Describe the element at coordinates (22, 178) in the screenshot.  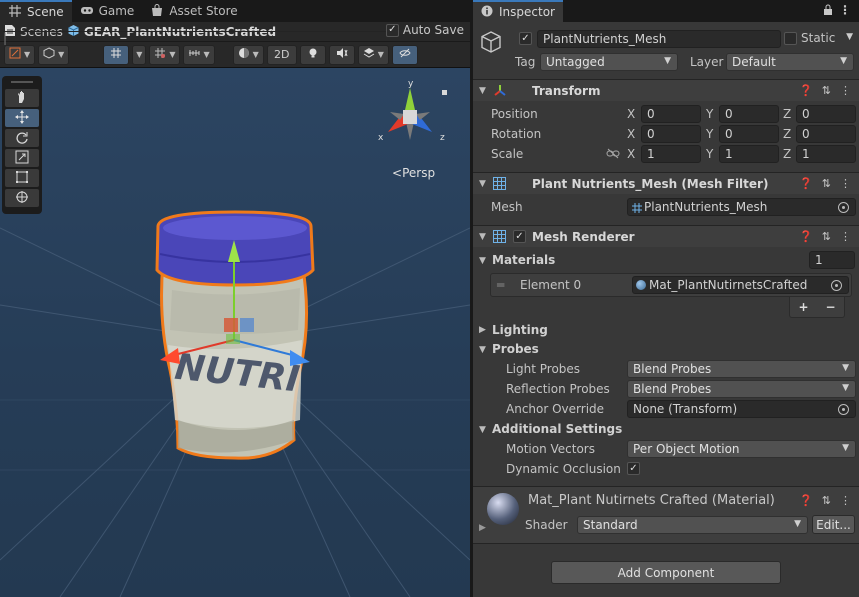
I see `rect-tool-button` at that location.